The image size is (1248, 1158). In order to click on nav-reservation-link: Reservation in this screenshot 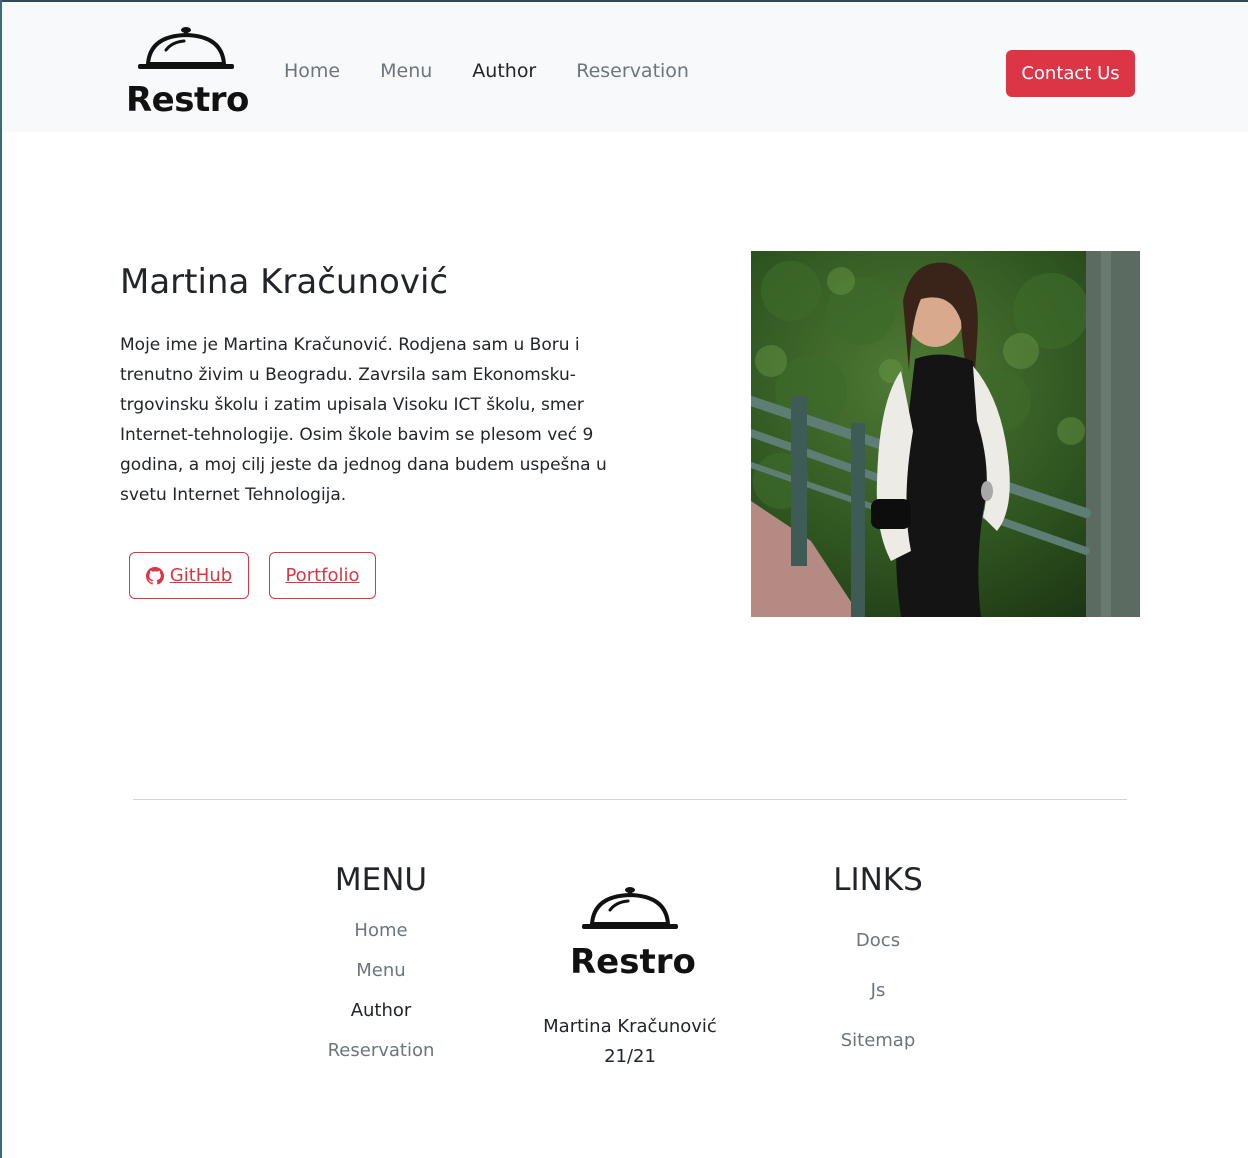, I will do `click(632, 71)`.